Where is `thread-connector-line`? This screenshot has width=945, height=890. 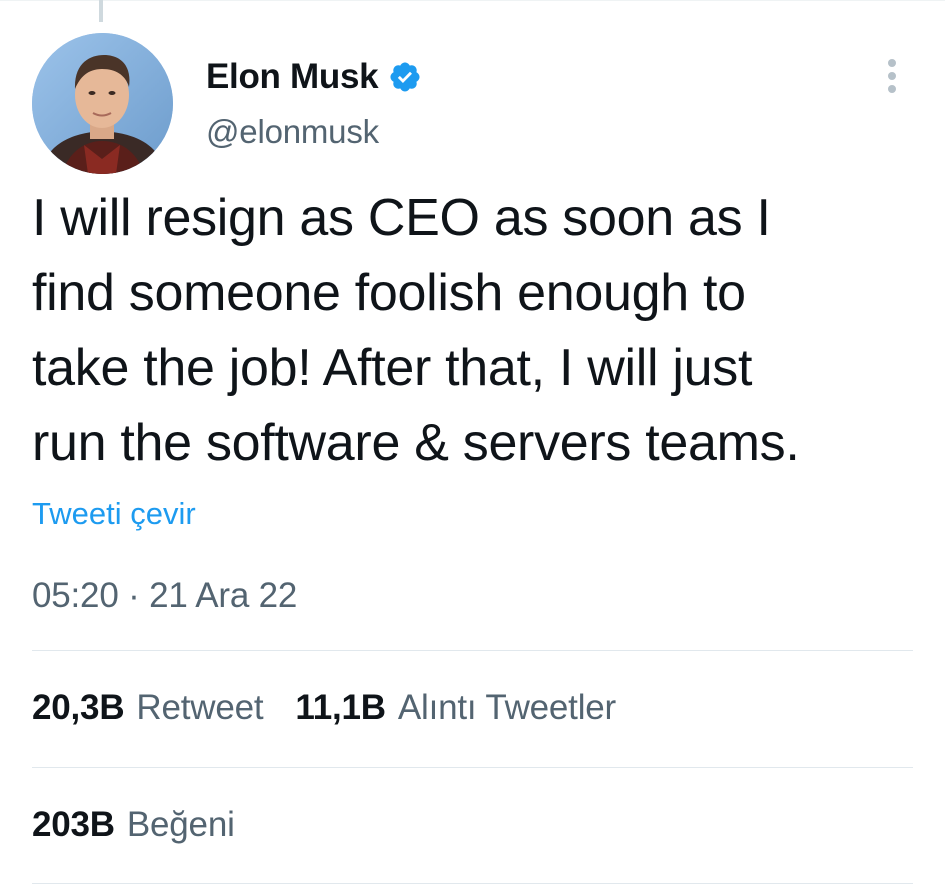 thread-connector-line is located at coordinates (101, 11).